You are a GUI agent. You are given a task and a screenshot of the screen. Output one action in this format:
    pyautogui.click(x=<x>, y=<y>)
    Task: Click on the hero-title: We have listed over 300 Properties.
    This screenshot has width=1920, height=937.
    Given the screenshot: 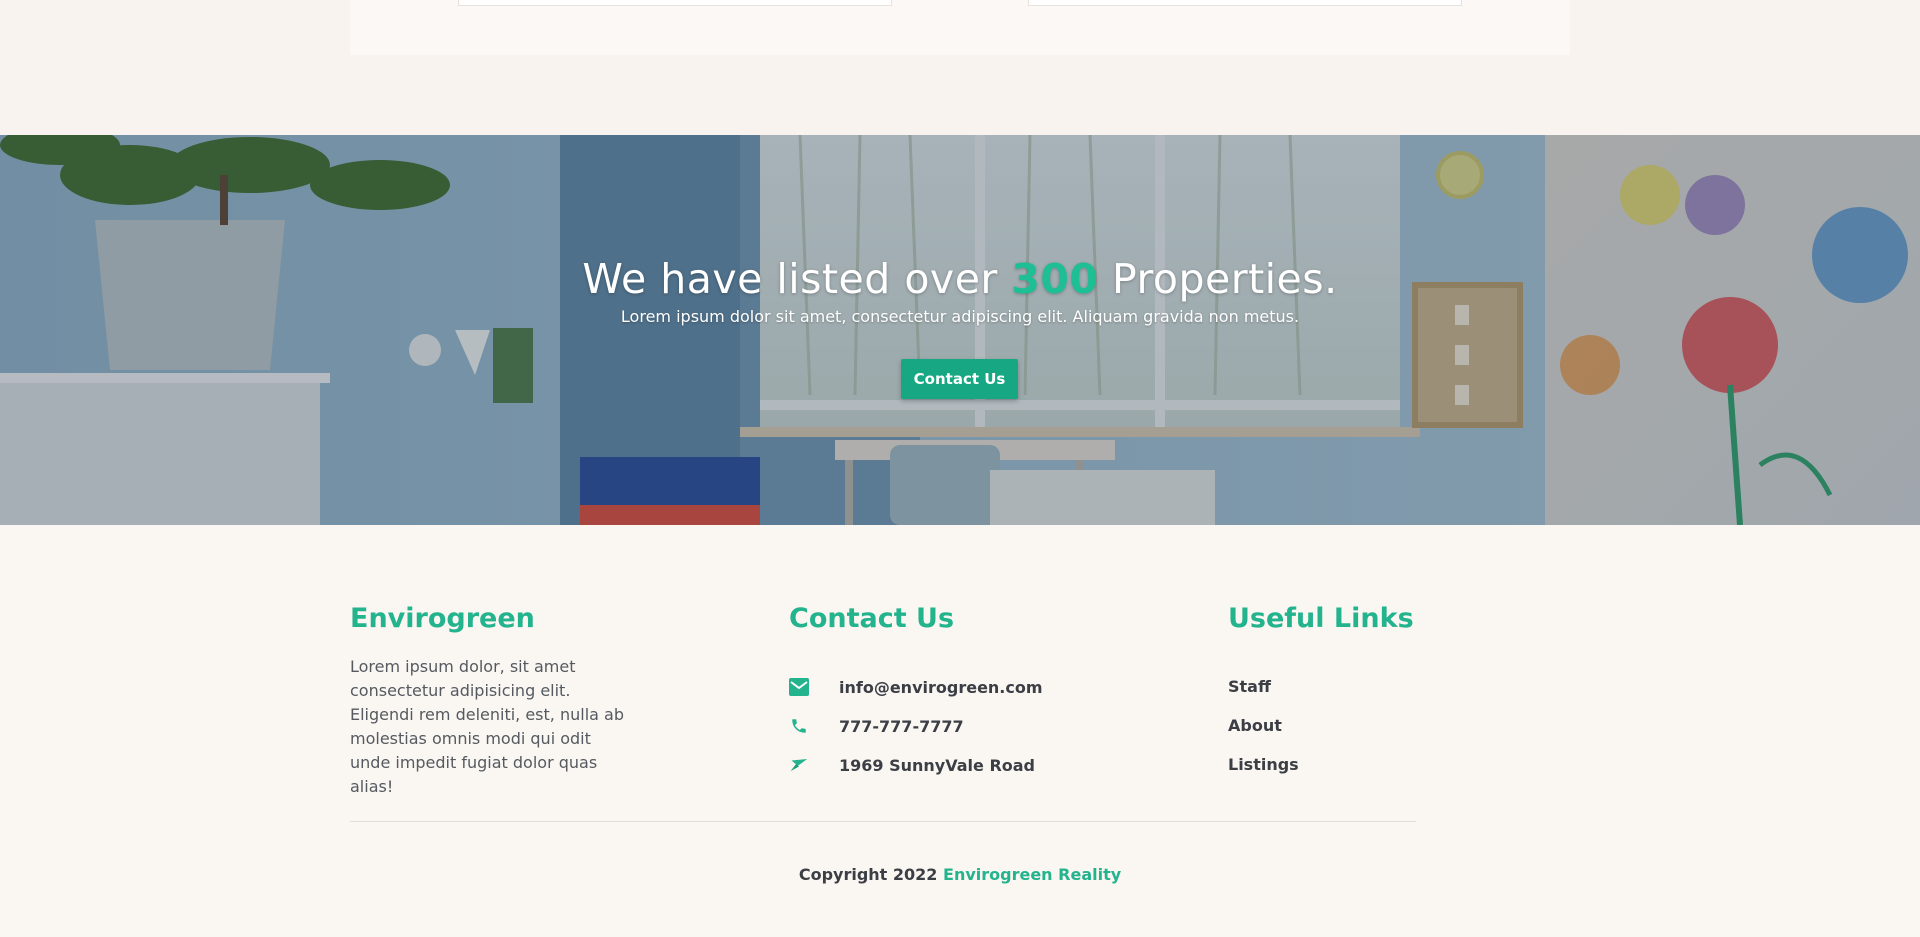 What is the action you would take?
    pyautogui.click(x=960, y=279)
    